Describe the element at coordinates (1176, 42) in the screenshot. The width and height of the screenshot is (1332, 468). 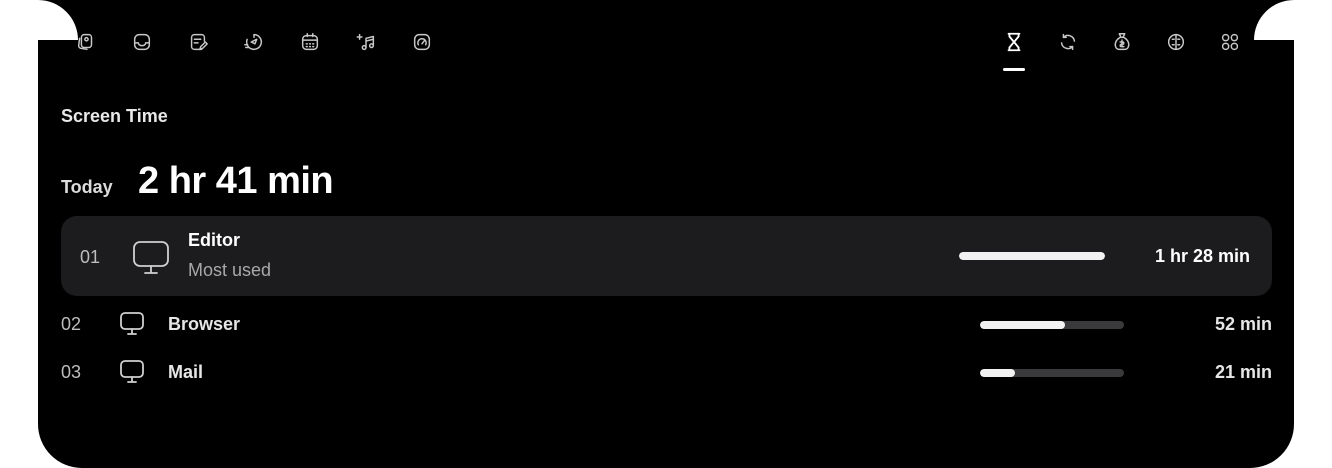
I see `brain-icon` at that location.